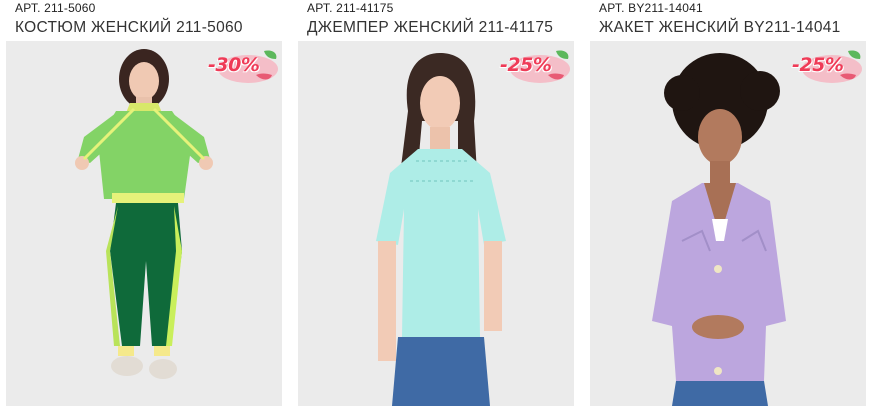 Image resolution: width=870 pixels, height=420 pixels. Describe the element at coordinates (430, 28) in the screenshot. I see `product-title-link: ДЖЕМПЕР ЖЕНСКИЙ 211-41175` at that location.